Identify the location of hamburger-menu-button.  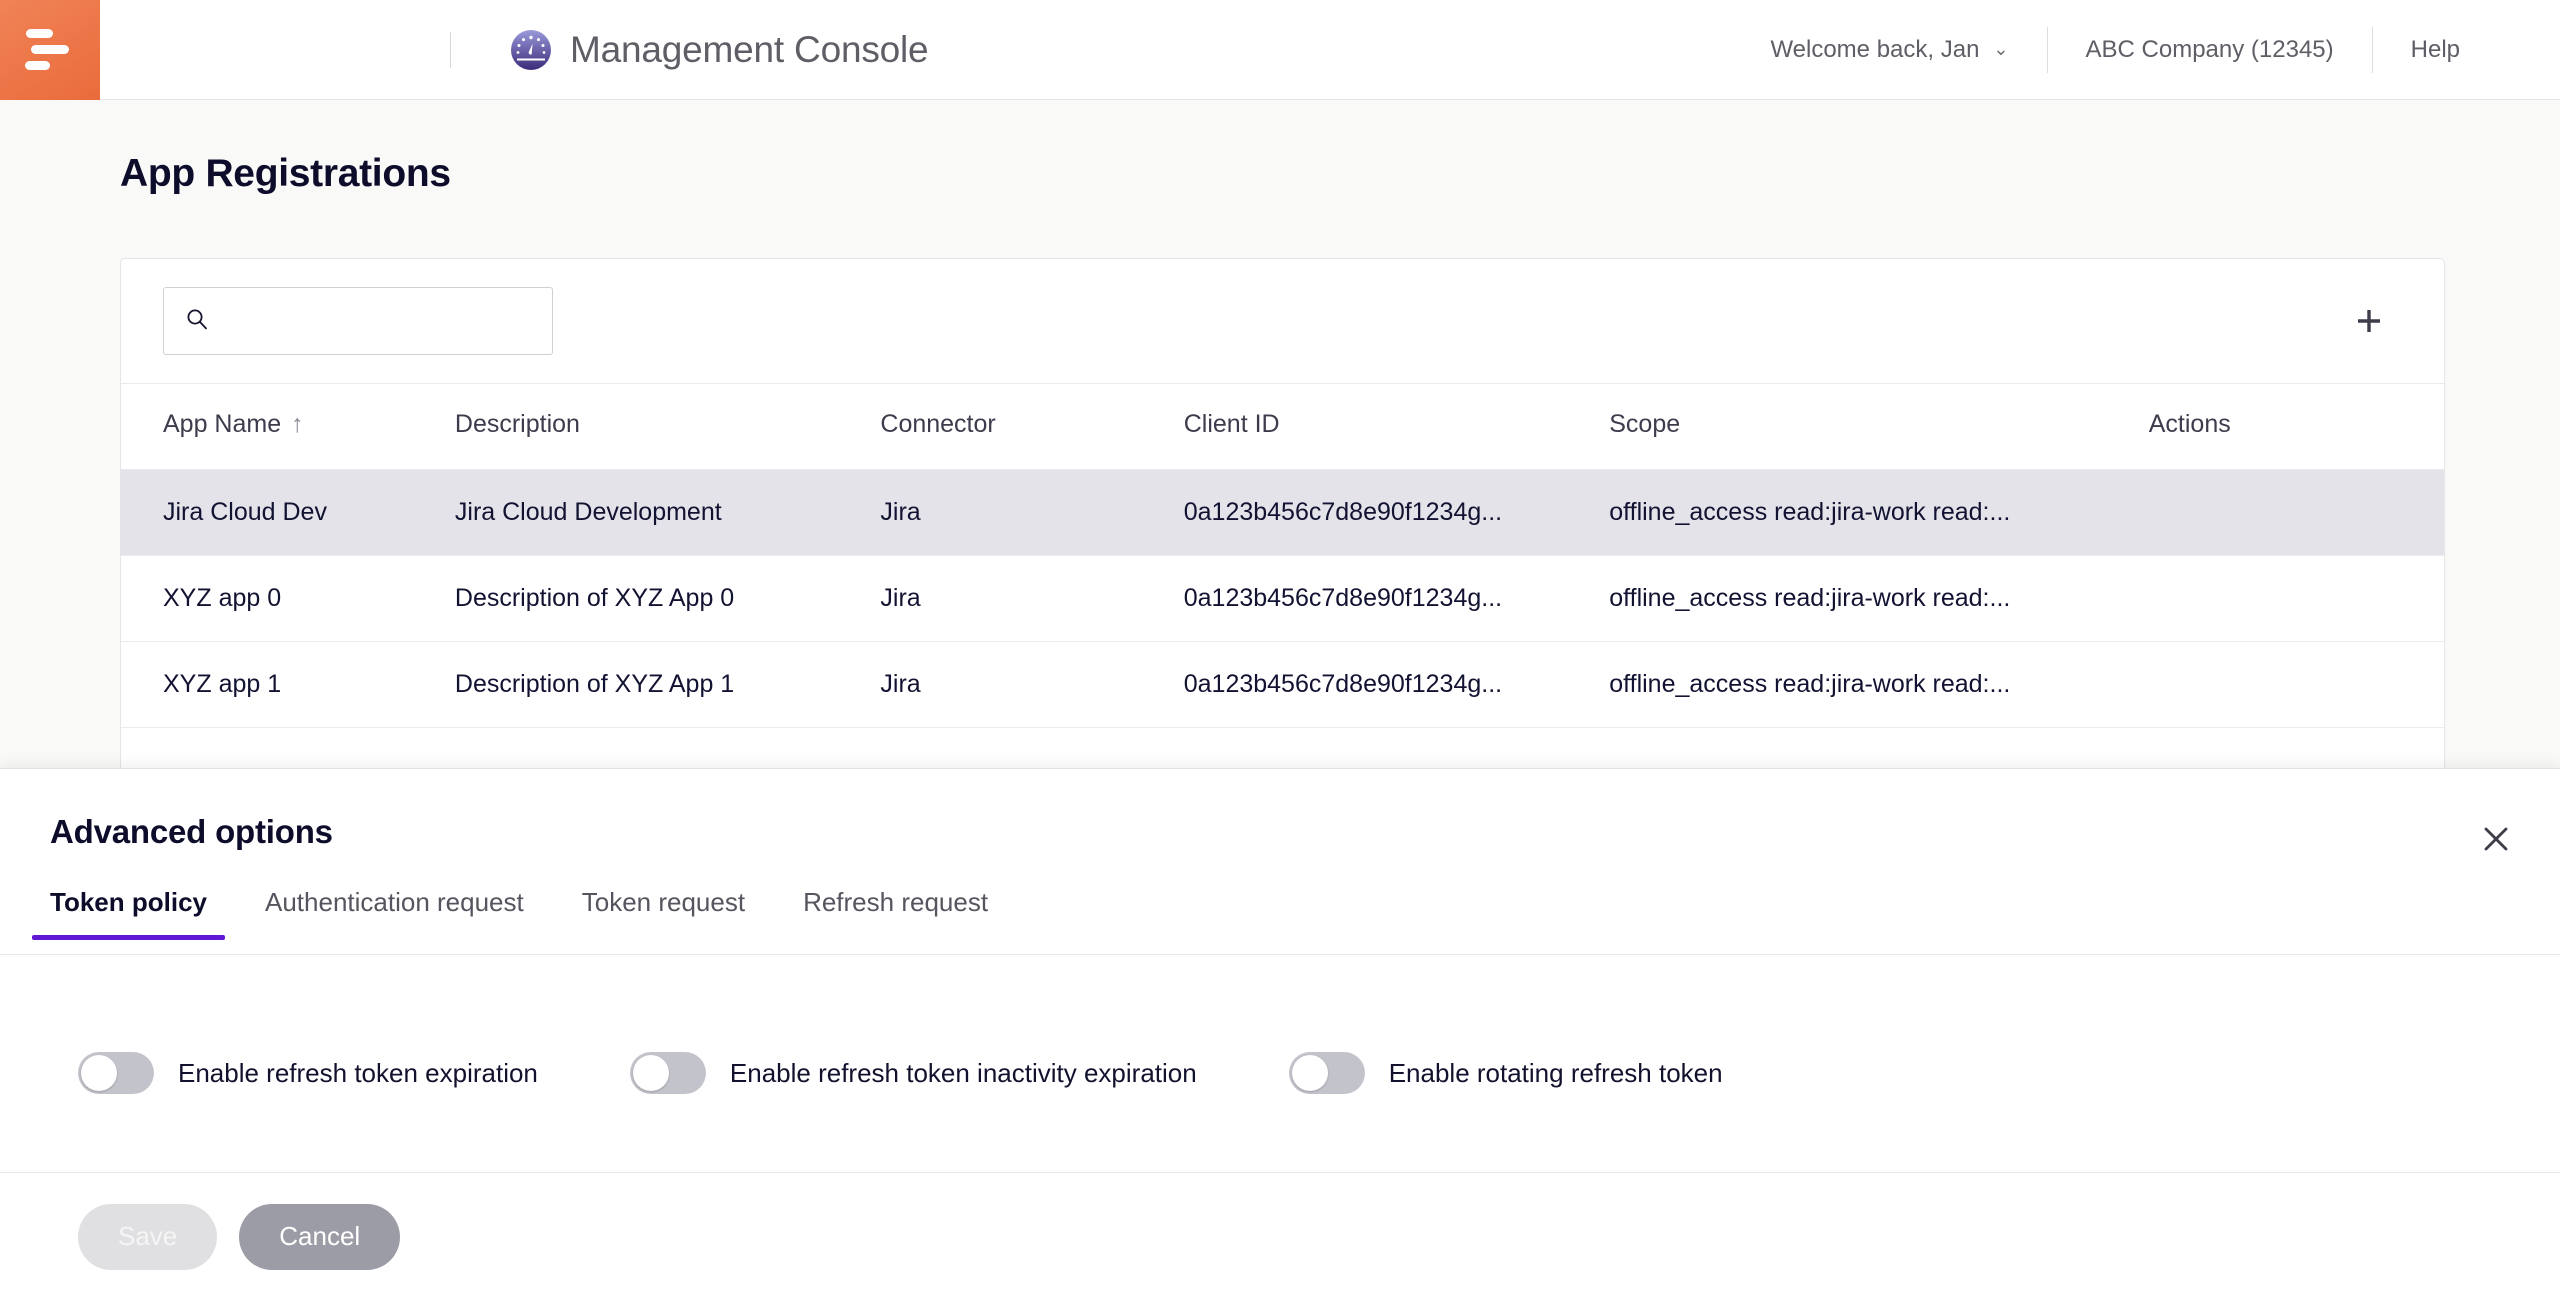
(50, 50).